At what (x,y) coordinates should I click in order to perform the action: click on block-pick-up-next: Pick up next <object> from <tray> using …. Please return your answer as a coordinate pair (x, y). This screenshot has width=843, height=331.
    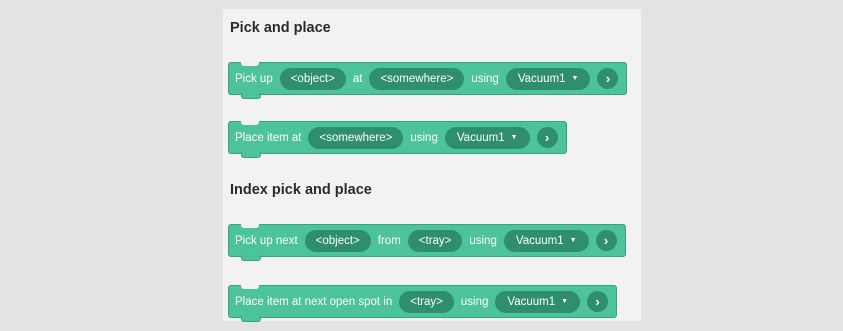
    Looking at the image, I should click on (427, 242).